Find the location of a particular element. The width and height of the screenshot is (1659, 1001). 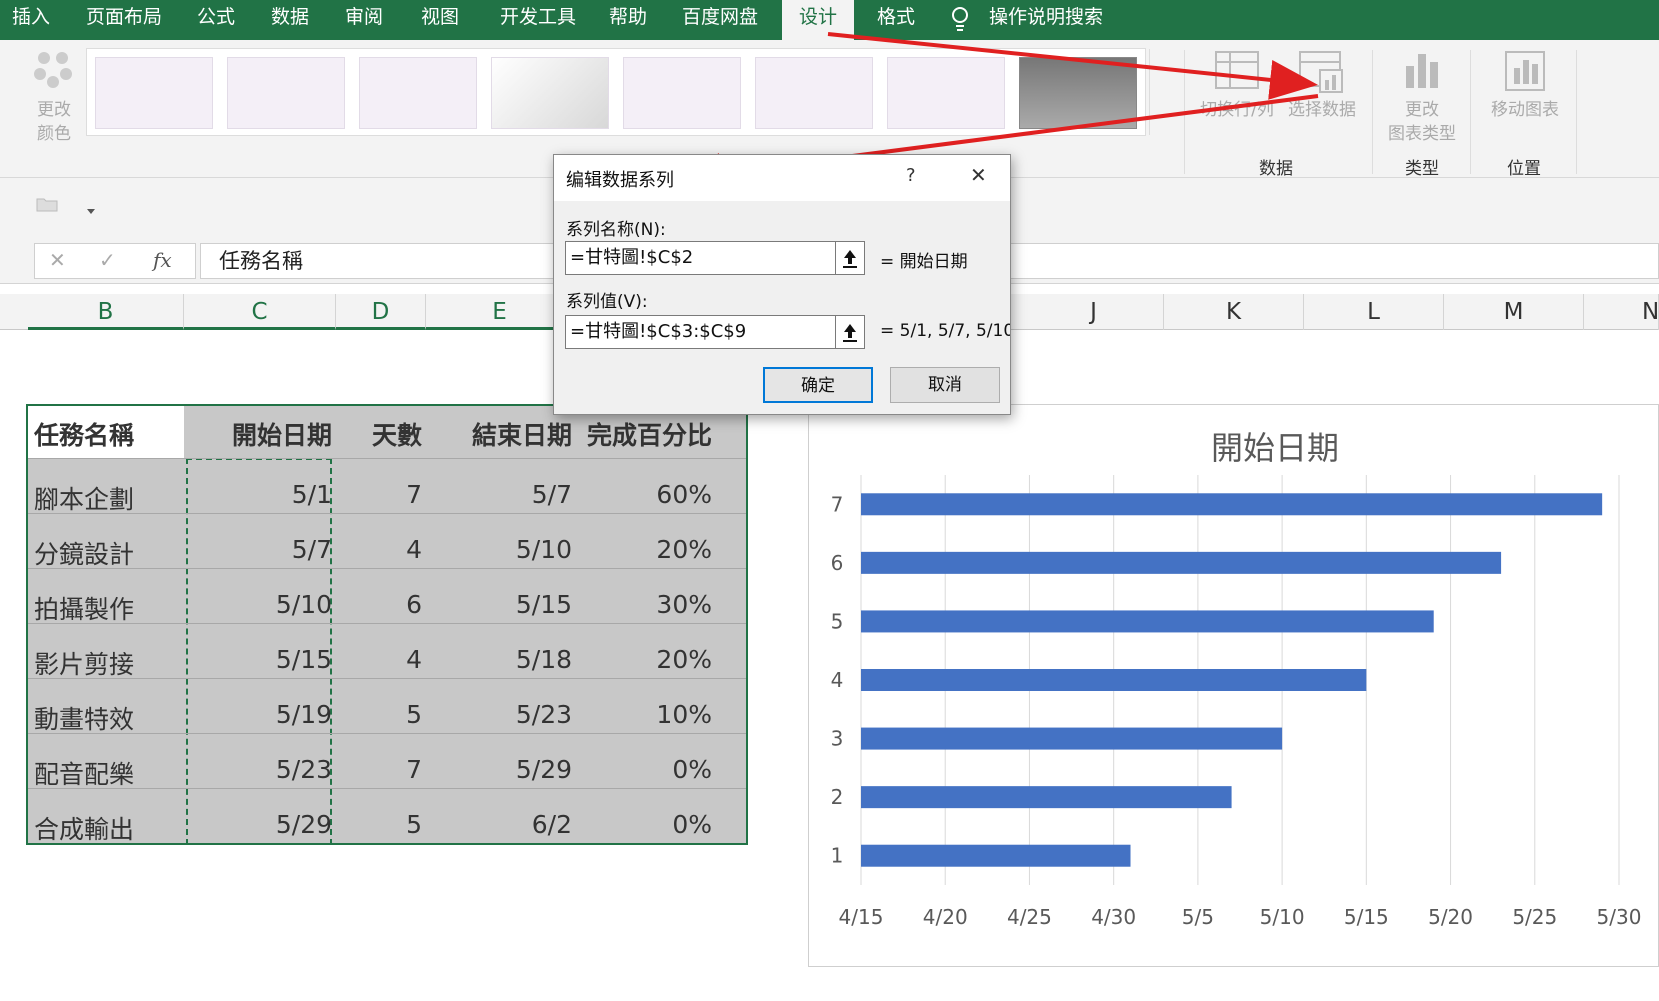

annotation-arrows is located at coordinates (996, 112).